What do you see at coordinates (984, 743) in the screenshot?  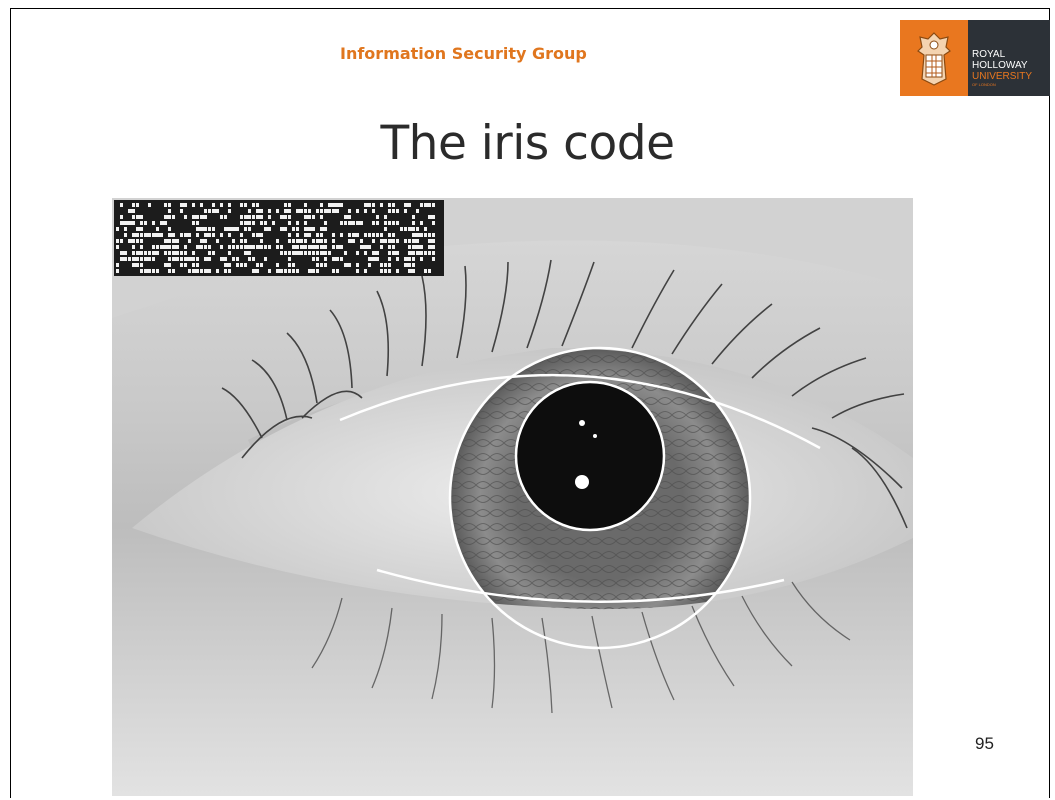 I see `page-number: 95` at bounding box center [984, 743].